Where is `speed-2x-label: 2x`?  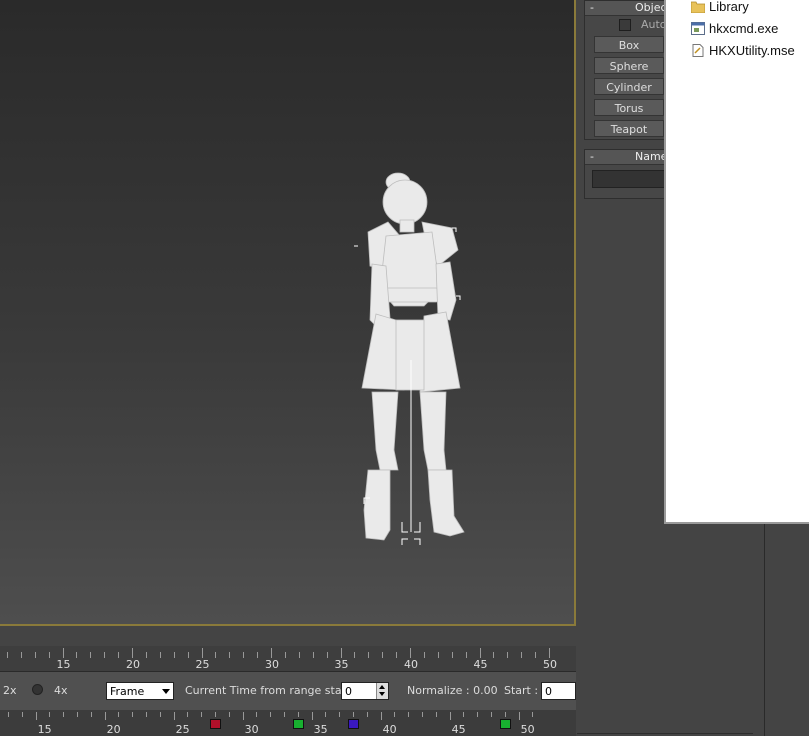
speed-2x-label: 2x is located at coordinates (10, 690).